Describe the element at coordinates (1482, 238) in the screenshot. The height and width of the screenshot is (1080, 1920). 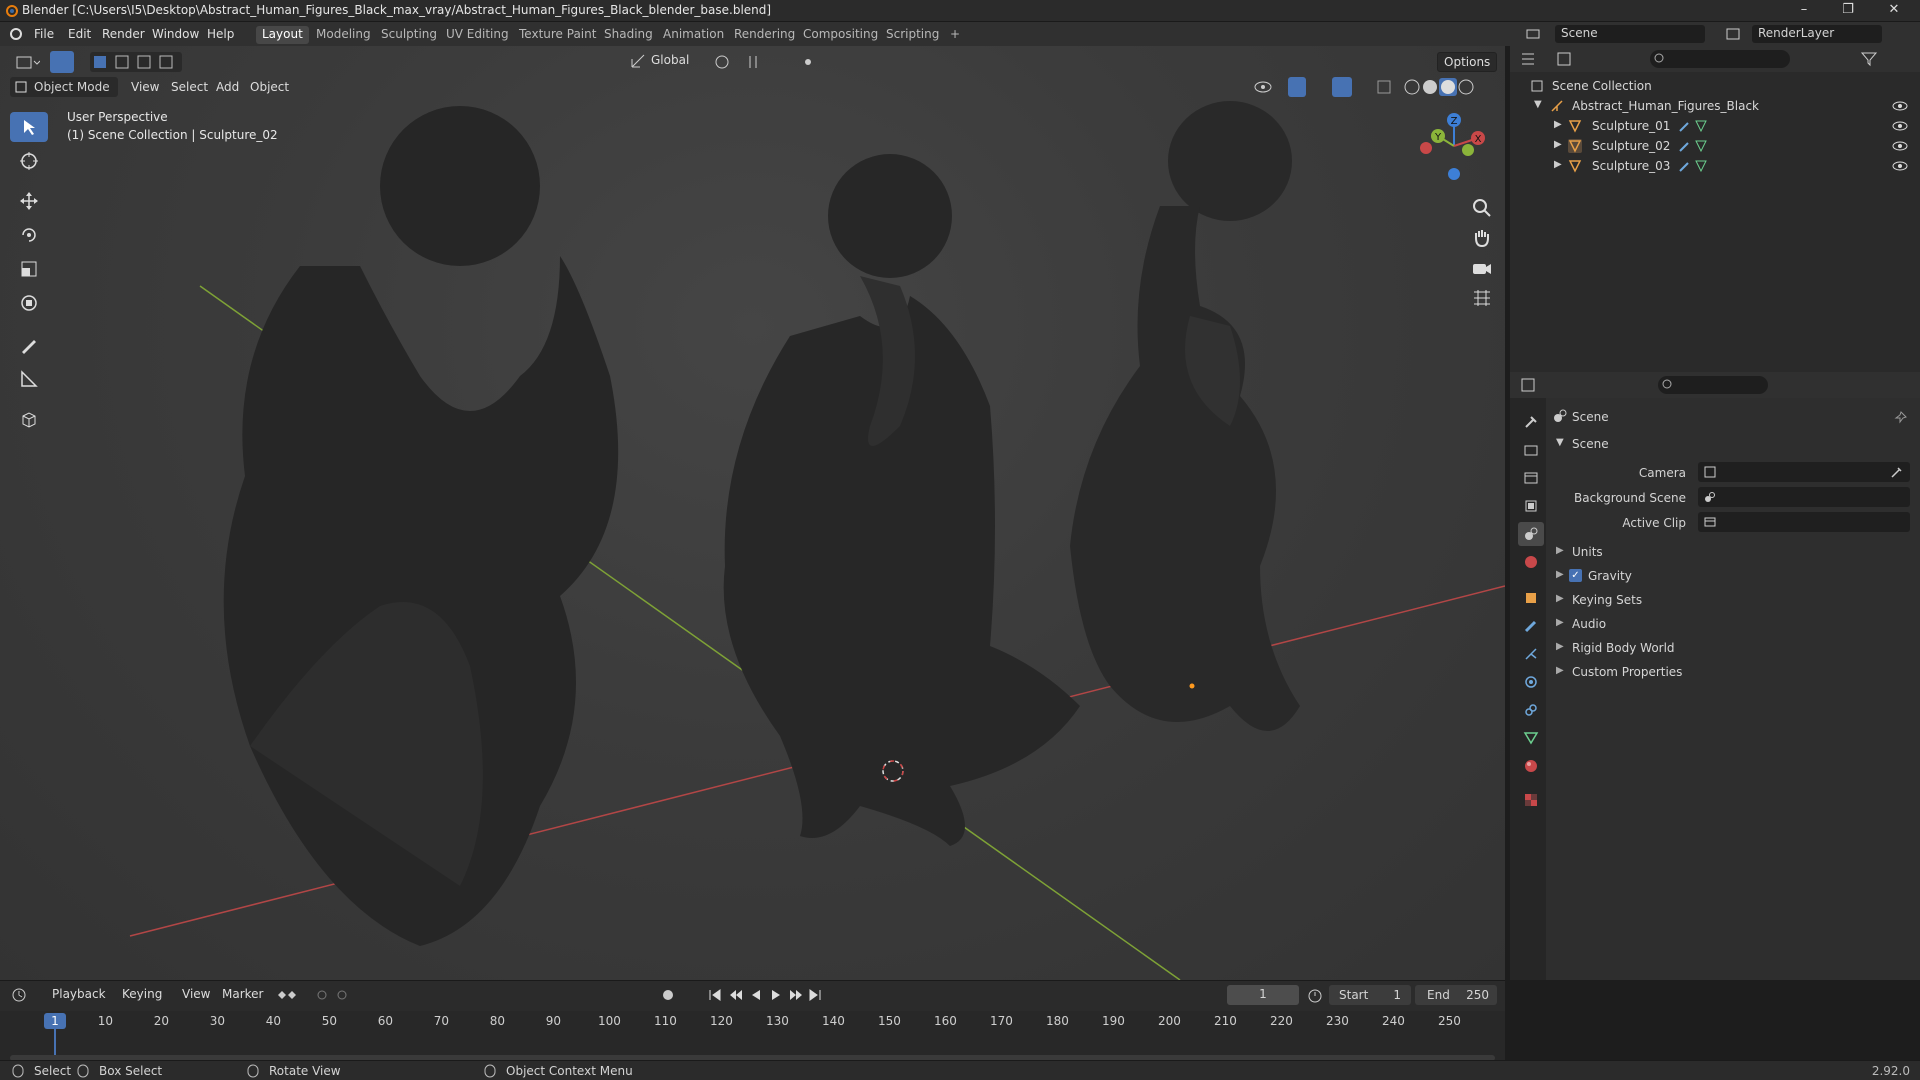
I see `pan-hand-icon` at that location.